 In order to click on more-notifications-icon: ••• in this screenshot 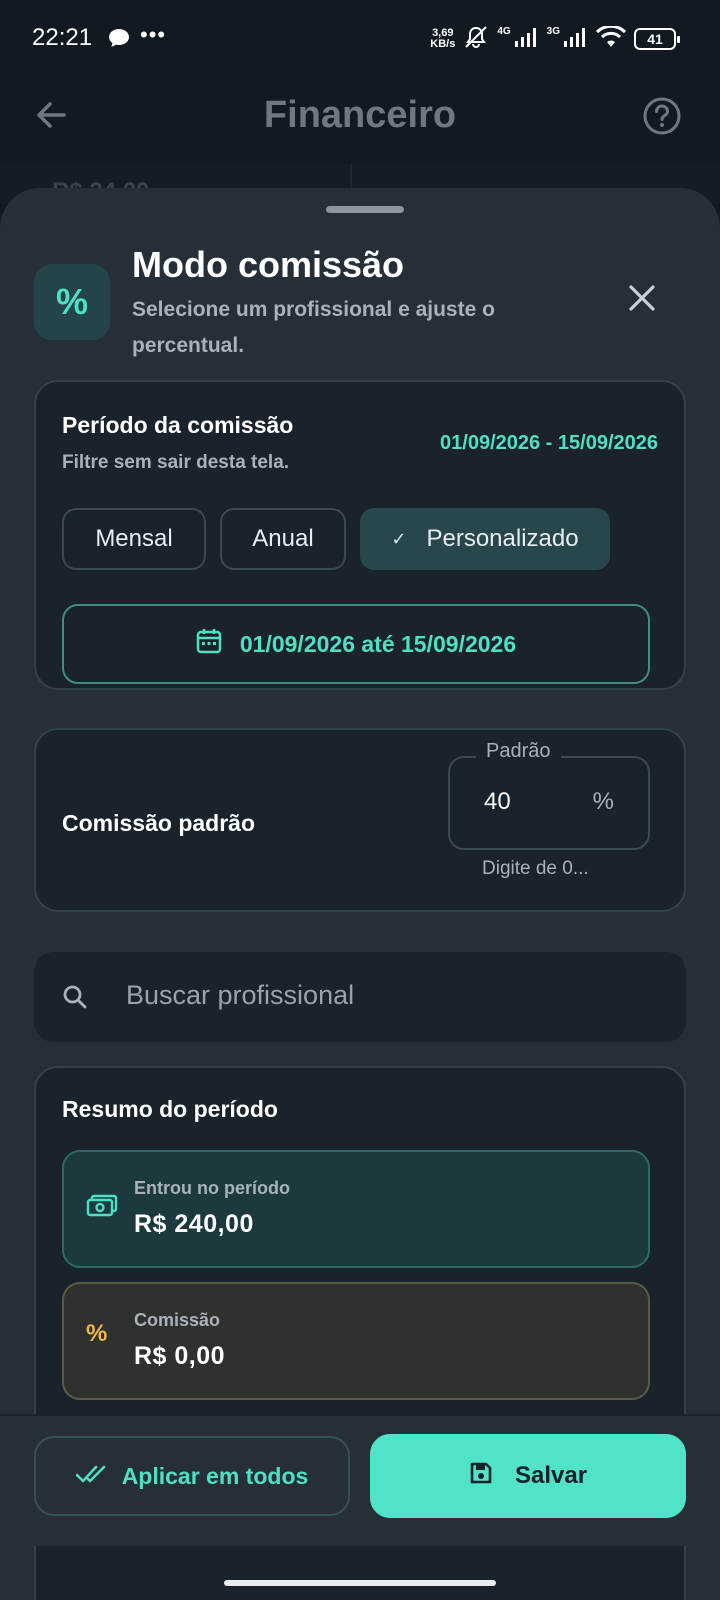, I will do `click(153, 34)`.